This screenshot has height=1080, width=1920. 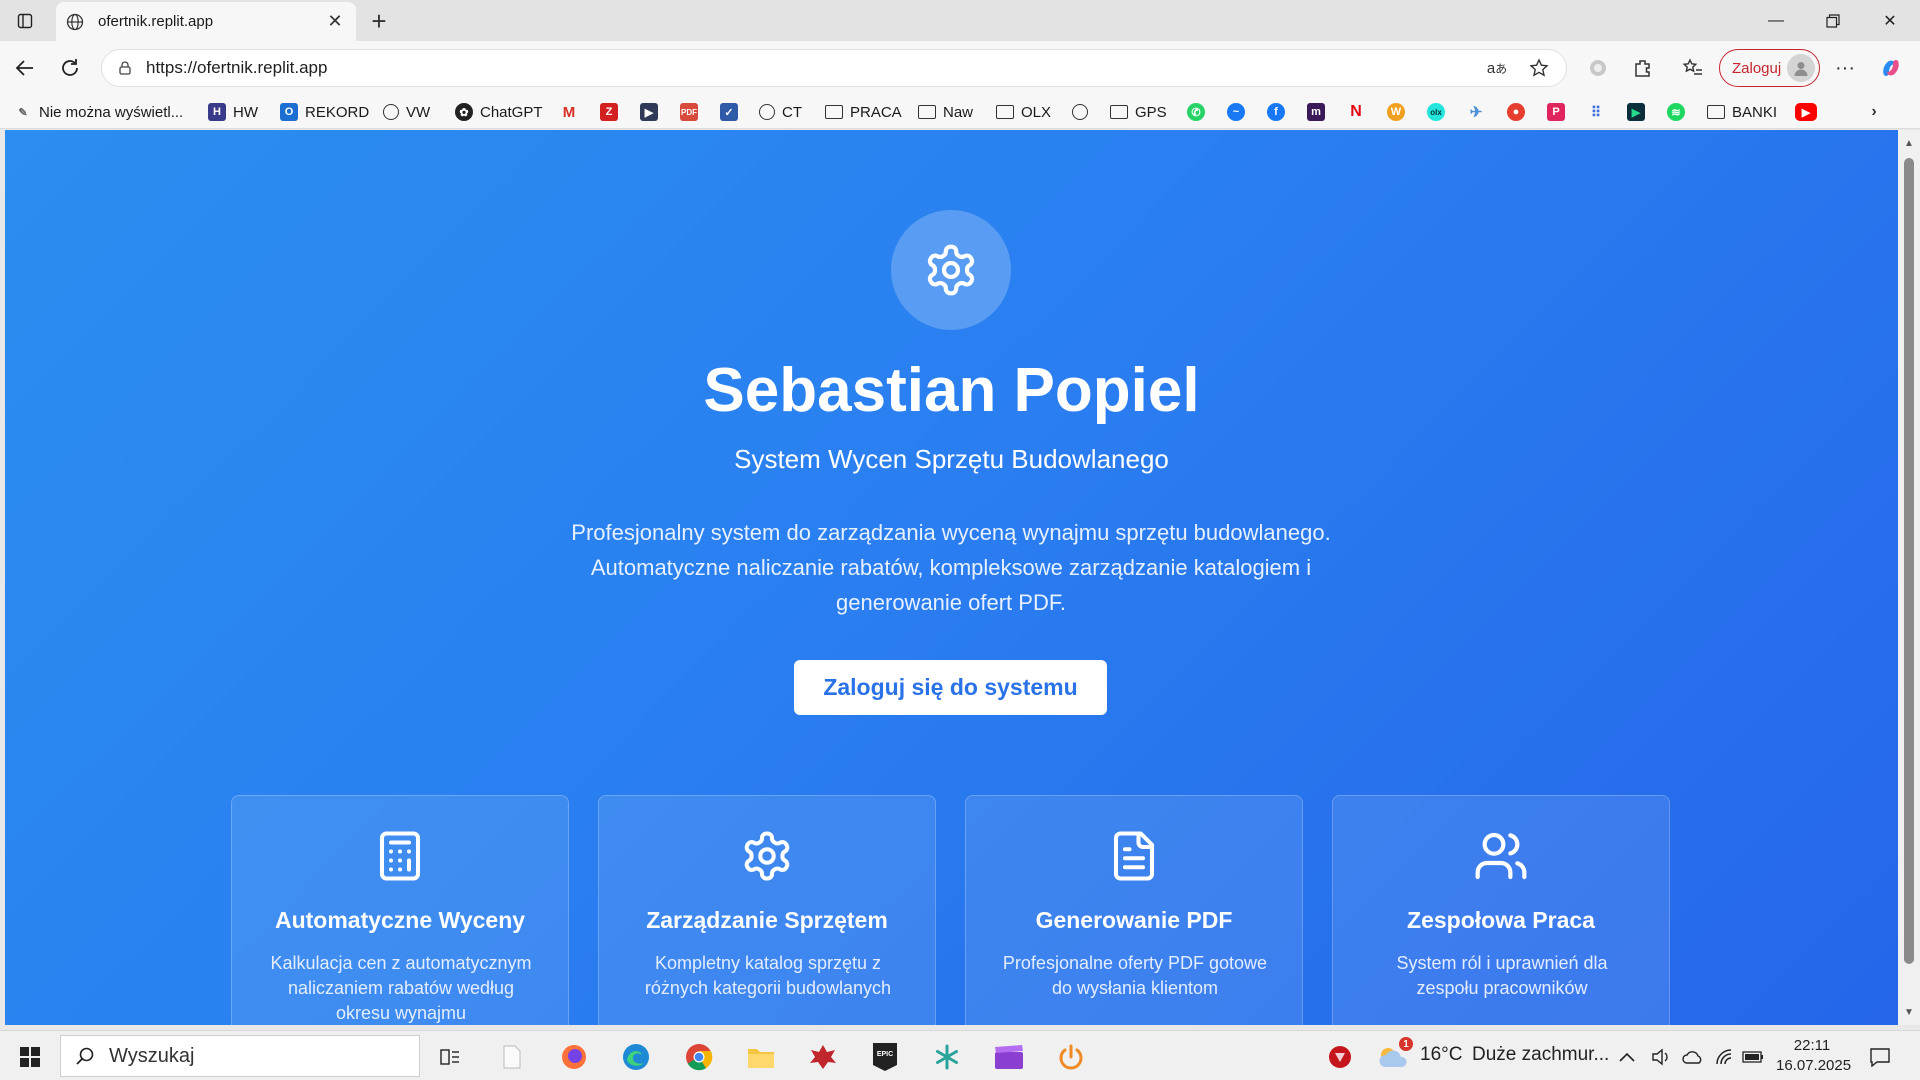 What do you see at coordinates (240, 1056) in the screenshot?
I see `taskbar-search-input: Wyszukaj` at bounding box center [240, 1056].